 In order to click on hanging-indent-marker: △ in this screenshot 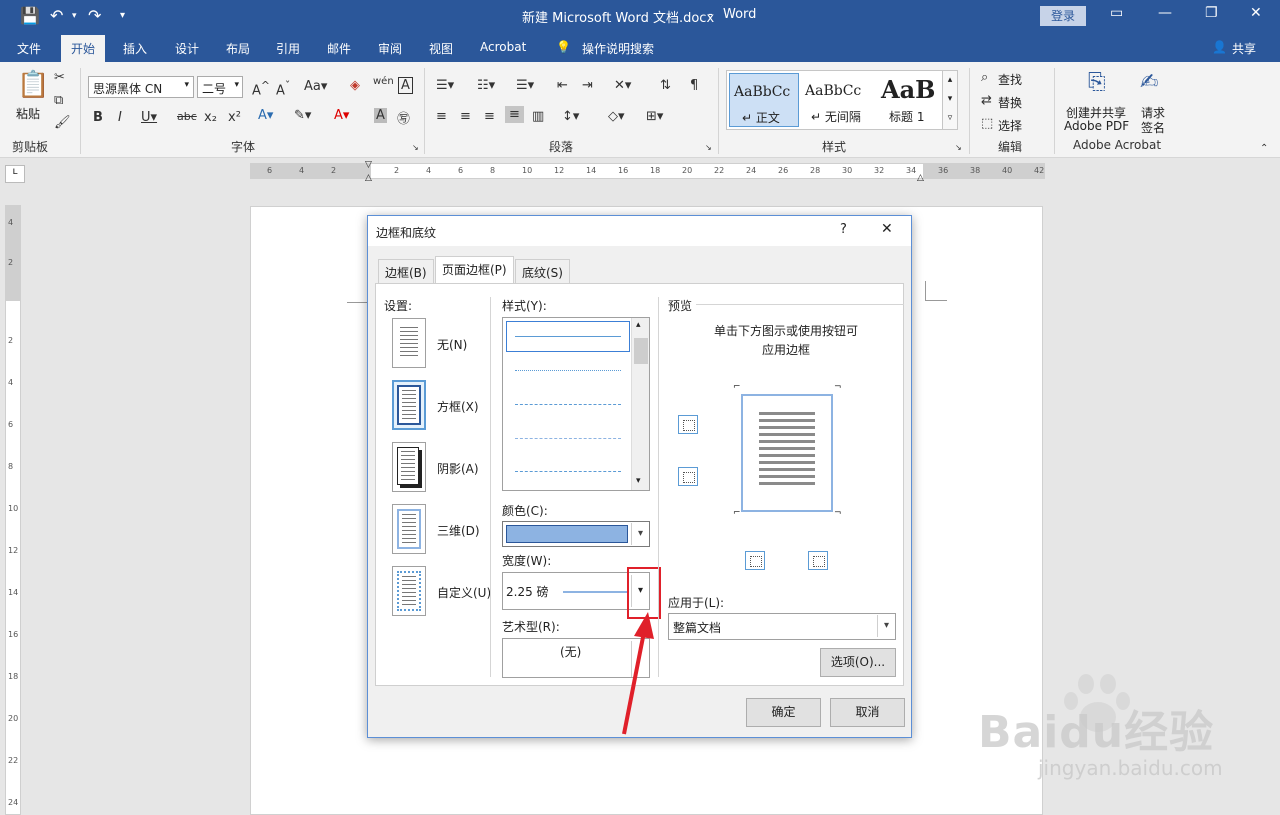, I will do `click(368, 178)`.